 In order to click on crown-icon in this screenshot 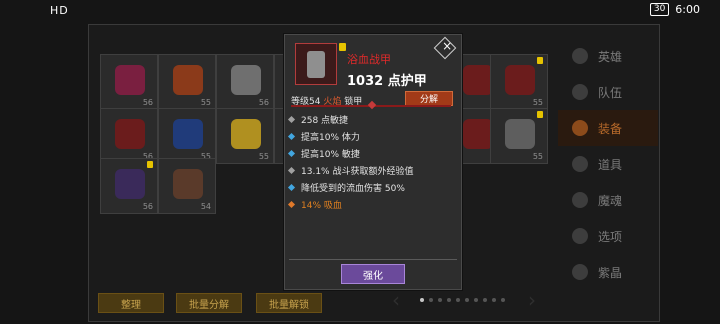, I will do `click(188, 184)`.